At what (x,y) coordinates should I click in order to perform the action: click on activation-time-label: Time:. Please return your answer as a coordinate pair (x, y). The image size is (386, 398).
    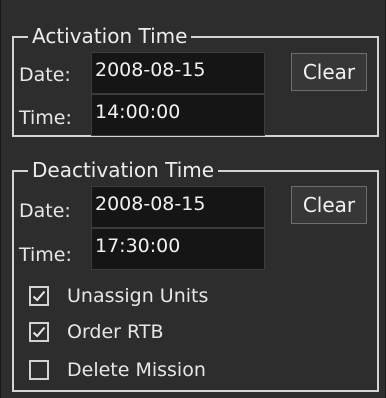
    Looking at the image, I should click on (45, 118).